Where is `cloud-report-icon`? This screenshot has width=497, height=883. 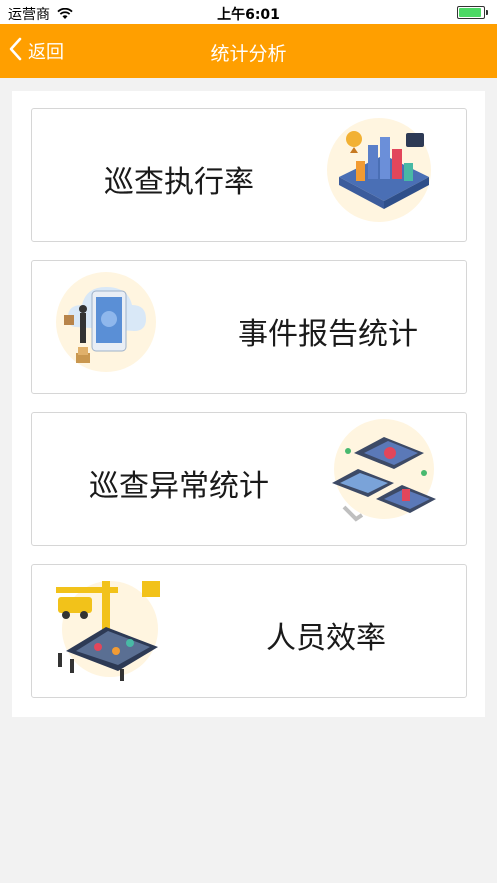 cloud-report-icon is located at coordinates (106, 327).